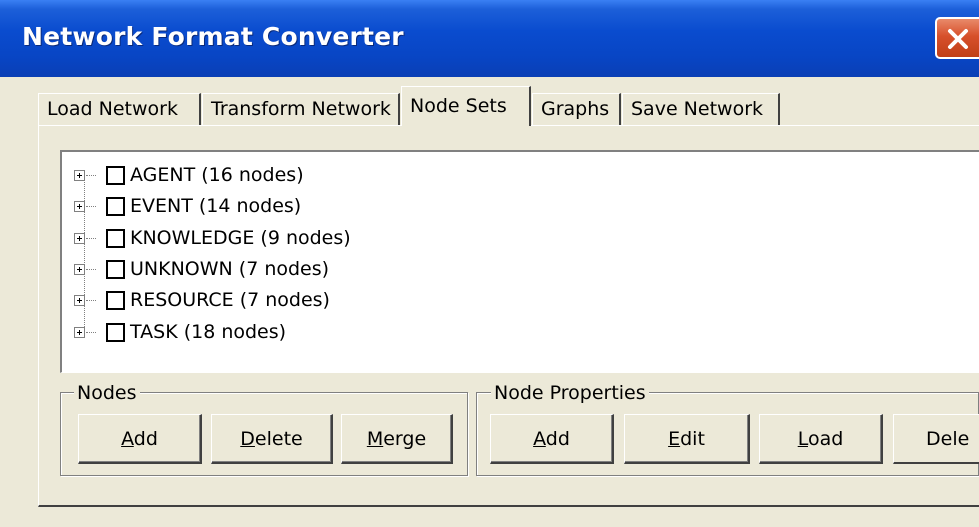 The height and width of the screenshot is (527, 979). Describe the element at coordinates (489, 38) in the screenshot. I see `title-bar: Network Format Converter` at that location.